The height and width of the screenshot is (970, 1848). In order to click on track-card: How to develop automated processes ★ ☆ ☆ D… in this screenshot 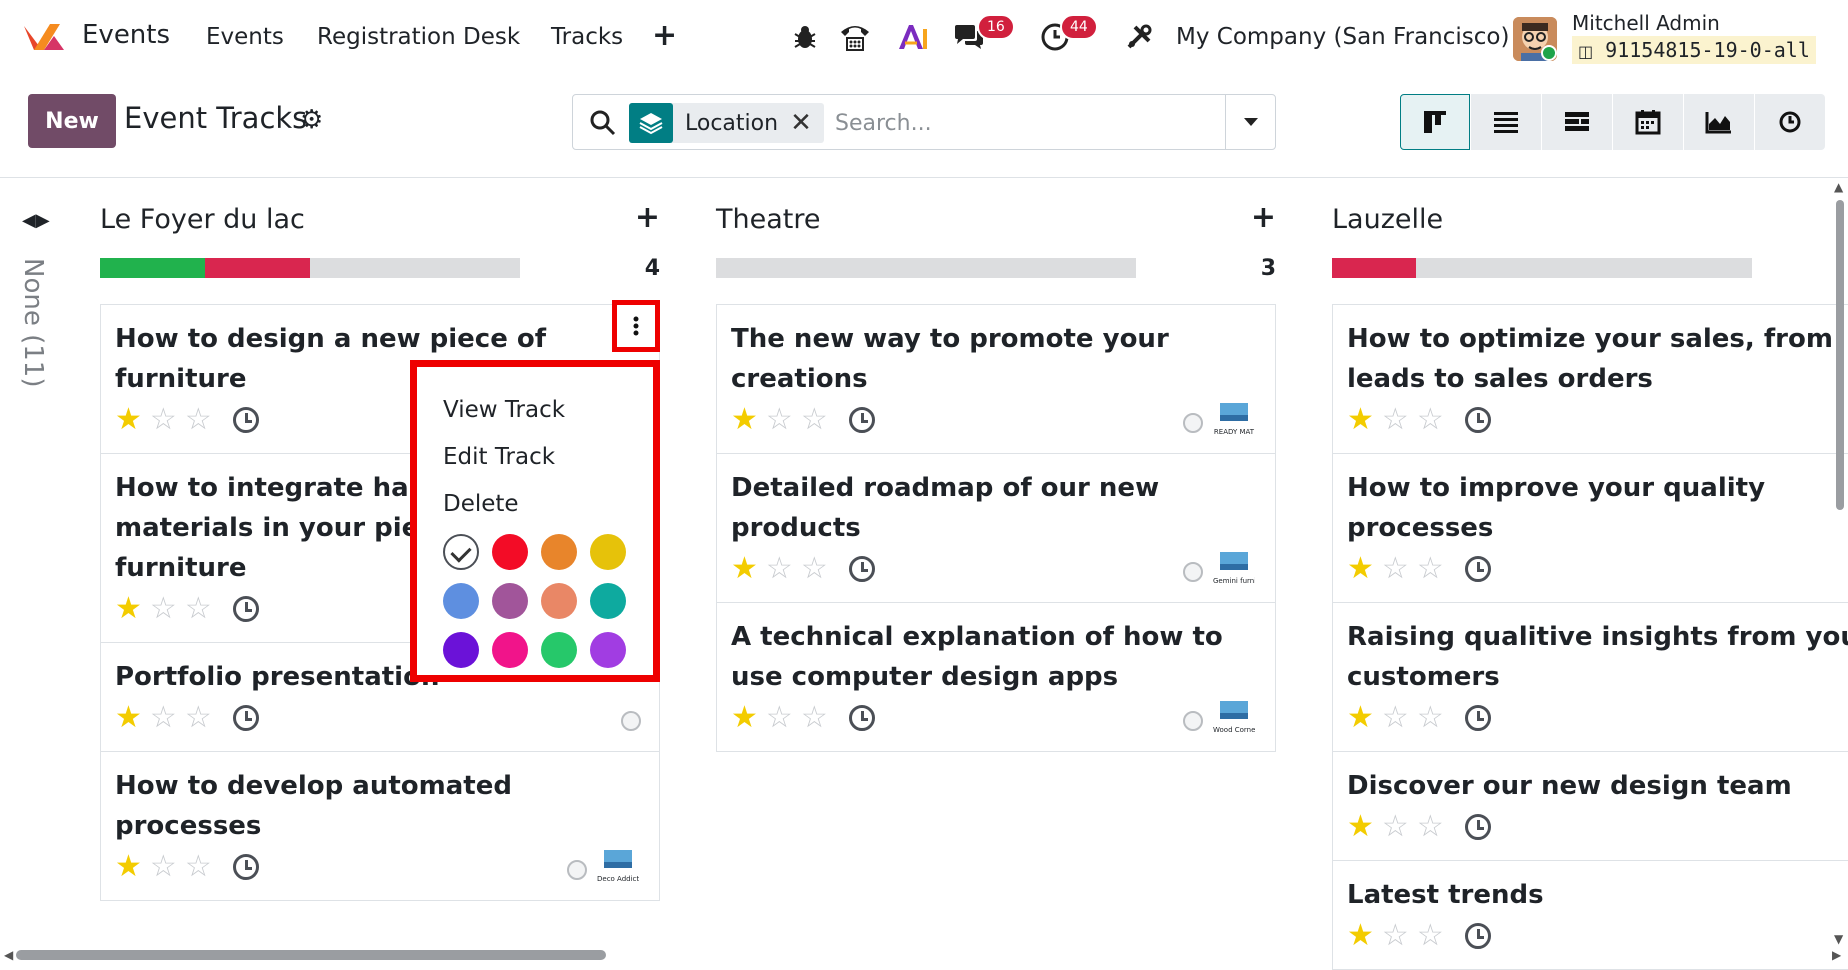, I will do `click(380, 826)`.